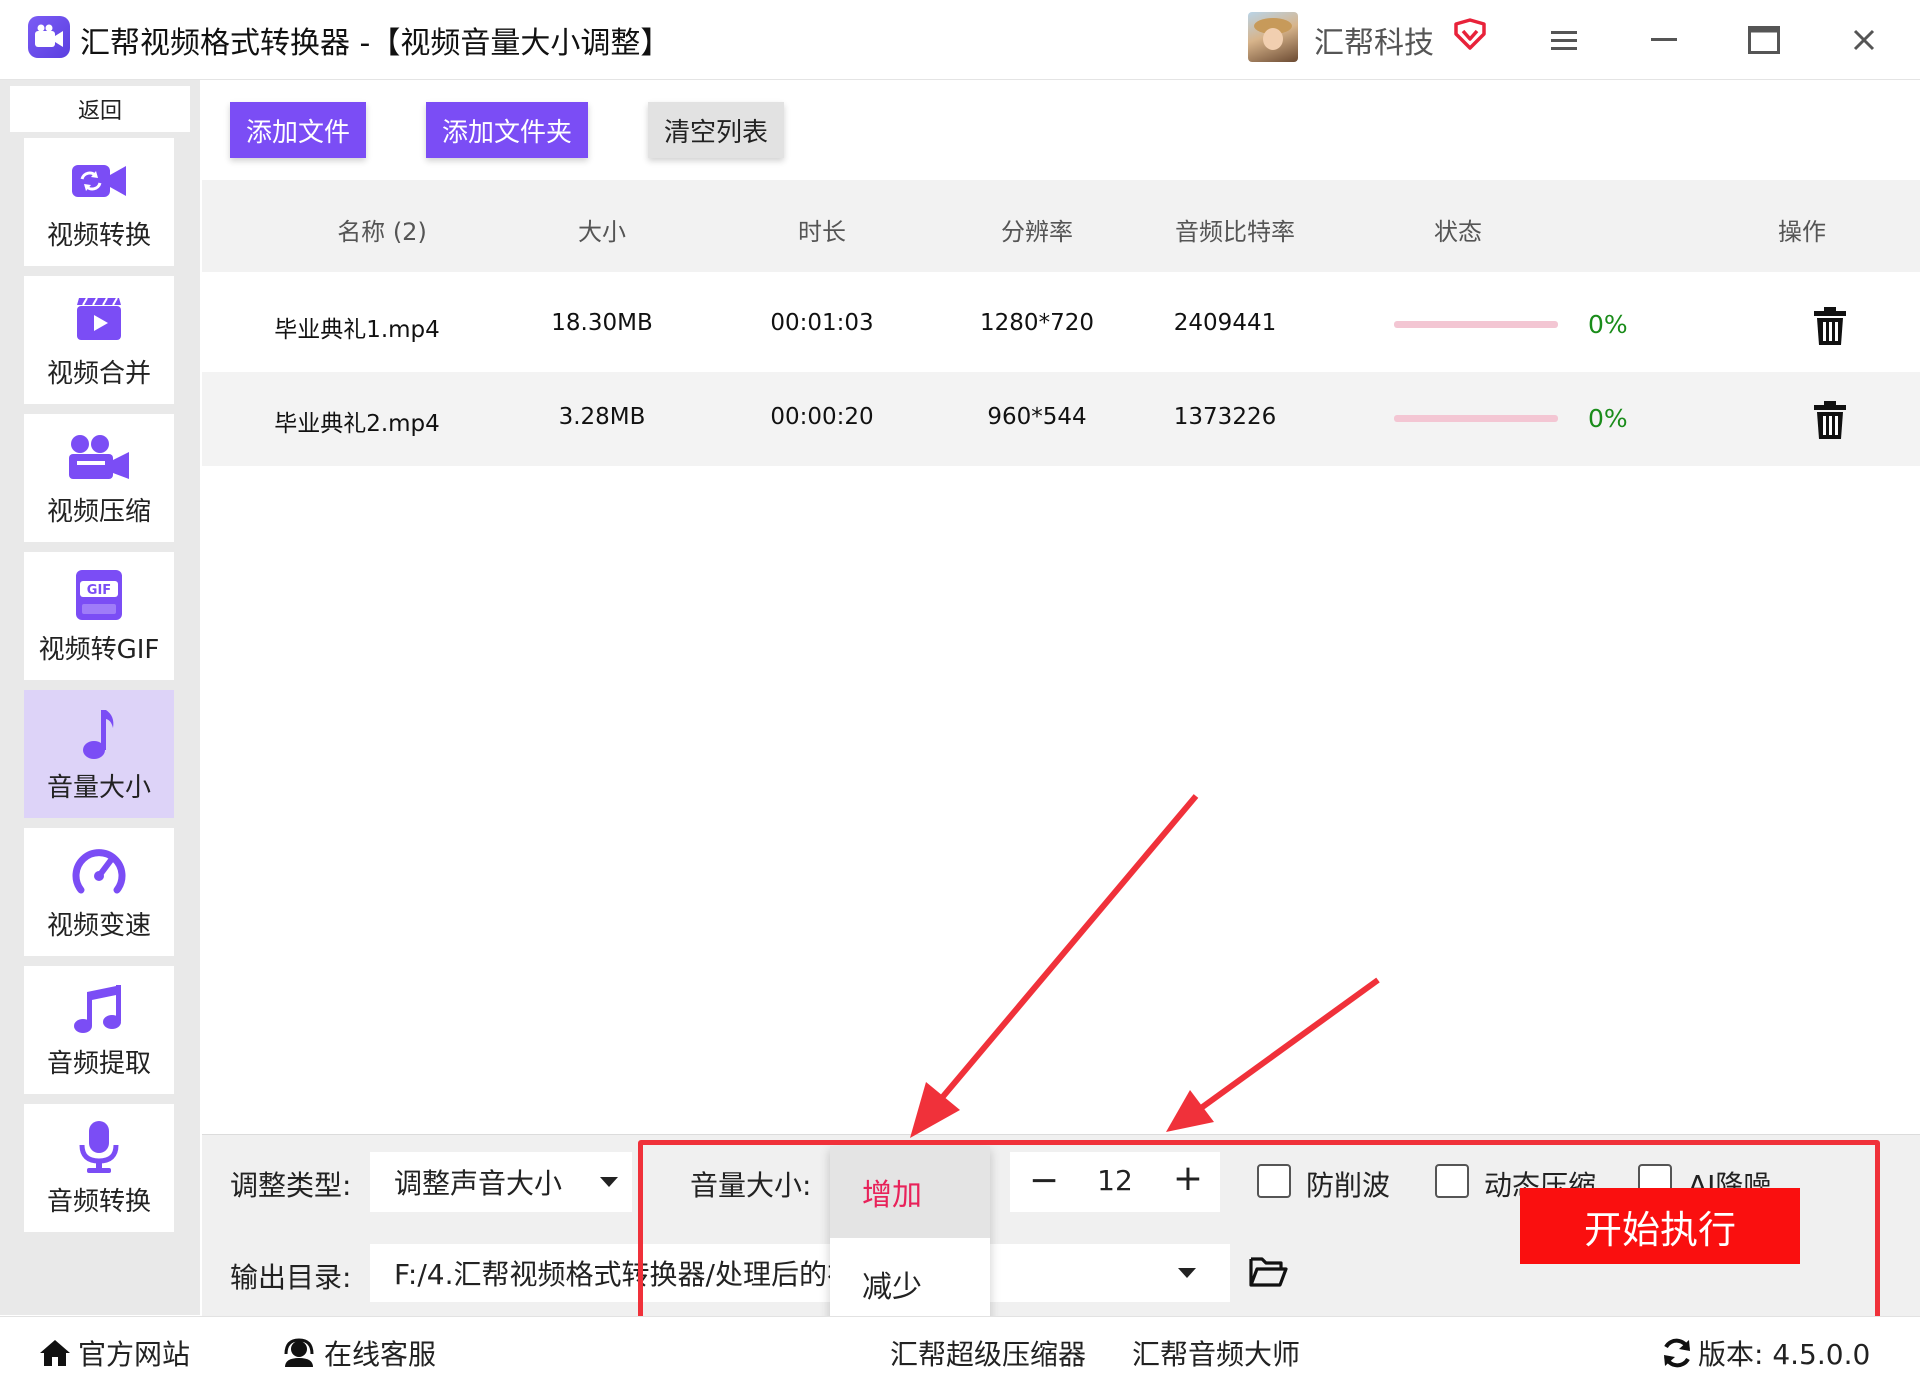  I want to click on file-resolution: 1280*720, so click(1037, 323).